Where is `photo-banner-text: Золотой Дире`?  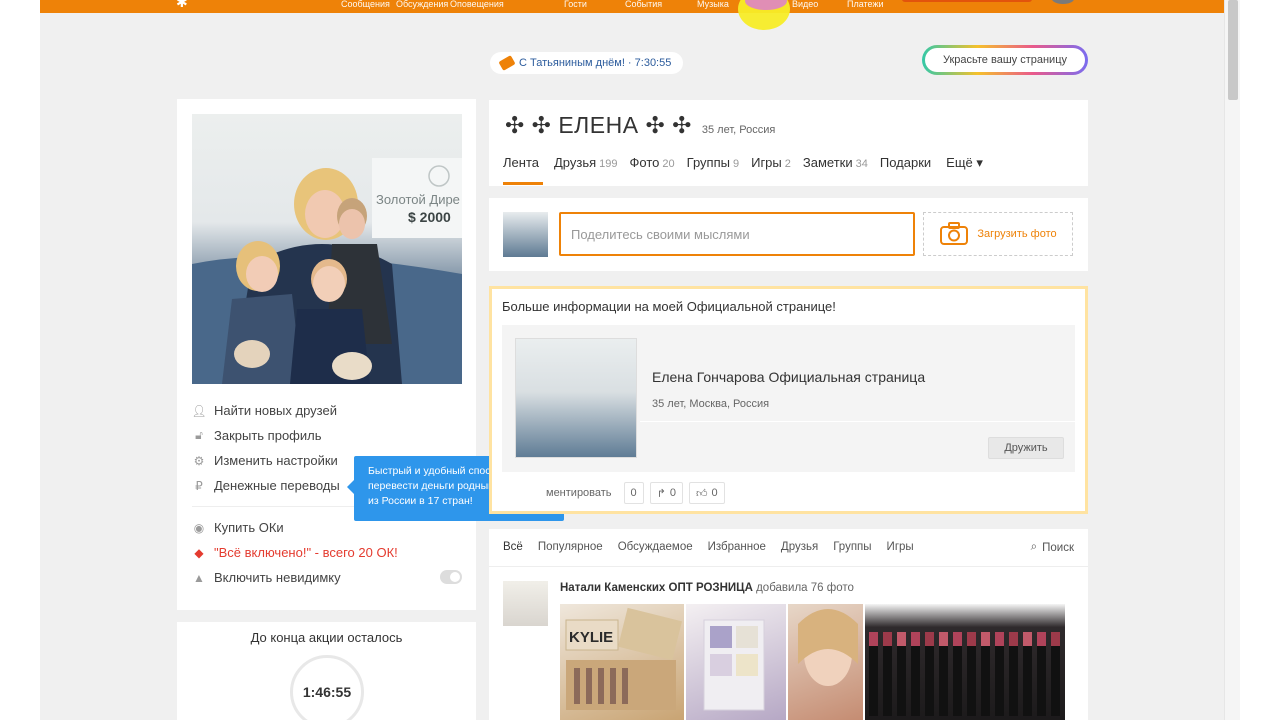
photo-banner-text: Золотой Дире is located at coordinates (418, 199).